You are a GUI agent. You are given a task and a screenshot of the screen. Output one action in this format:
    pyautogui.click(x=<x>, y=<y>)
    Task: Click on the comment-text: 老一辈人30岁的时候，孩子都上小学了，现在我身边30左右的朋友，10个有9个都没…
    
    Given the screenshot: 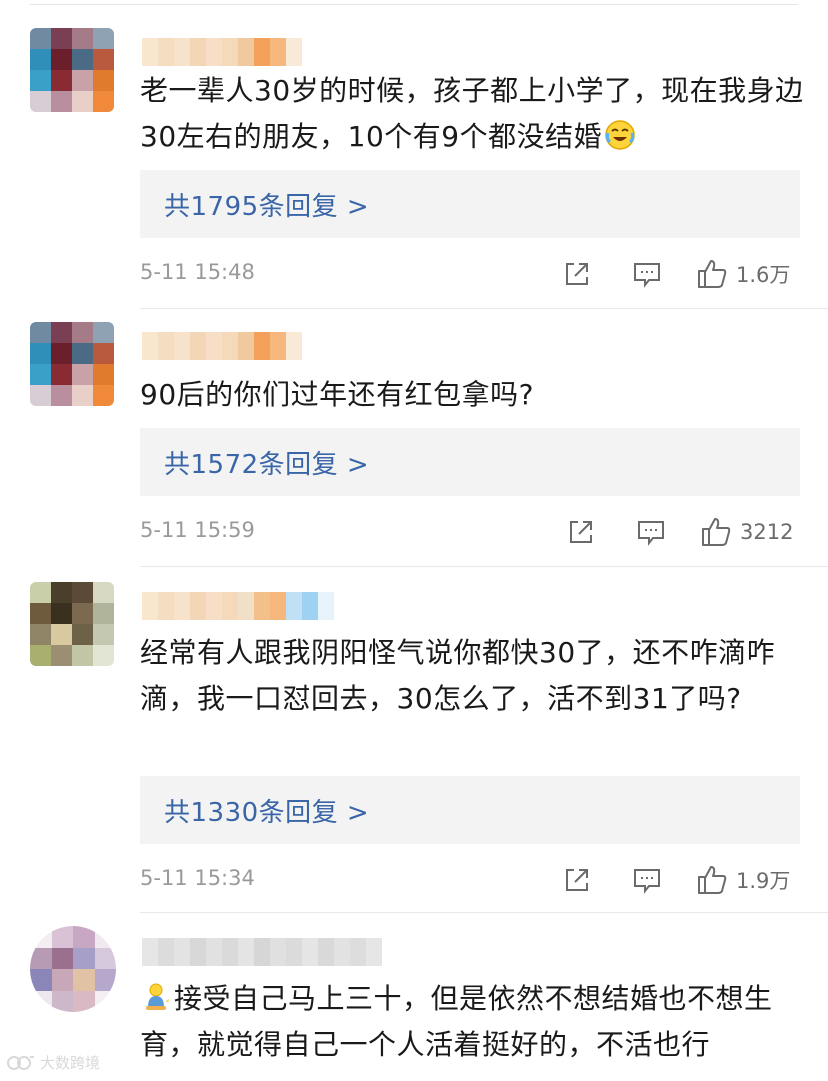 What is the action you would take?
    pyautogui.click(x=472, y=114)
    